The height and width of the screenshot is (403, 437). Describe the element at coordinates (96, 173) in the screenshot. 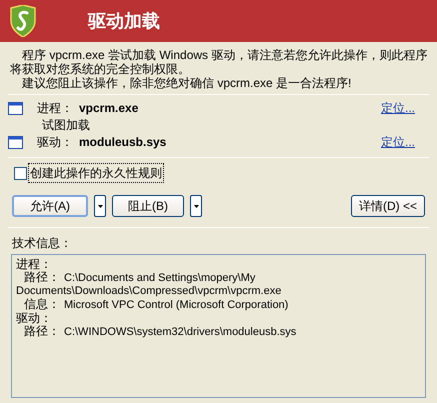

I see `checkbox-label: 创建此操作的永久性规则` at that location.